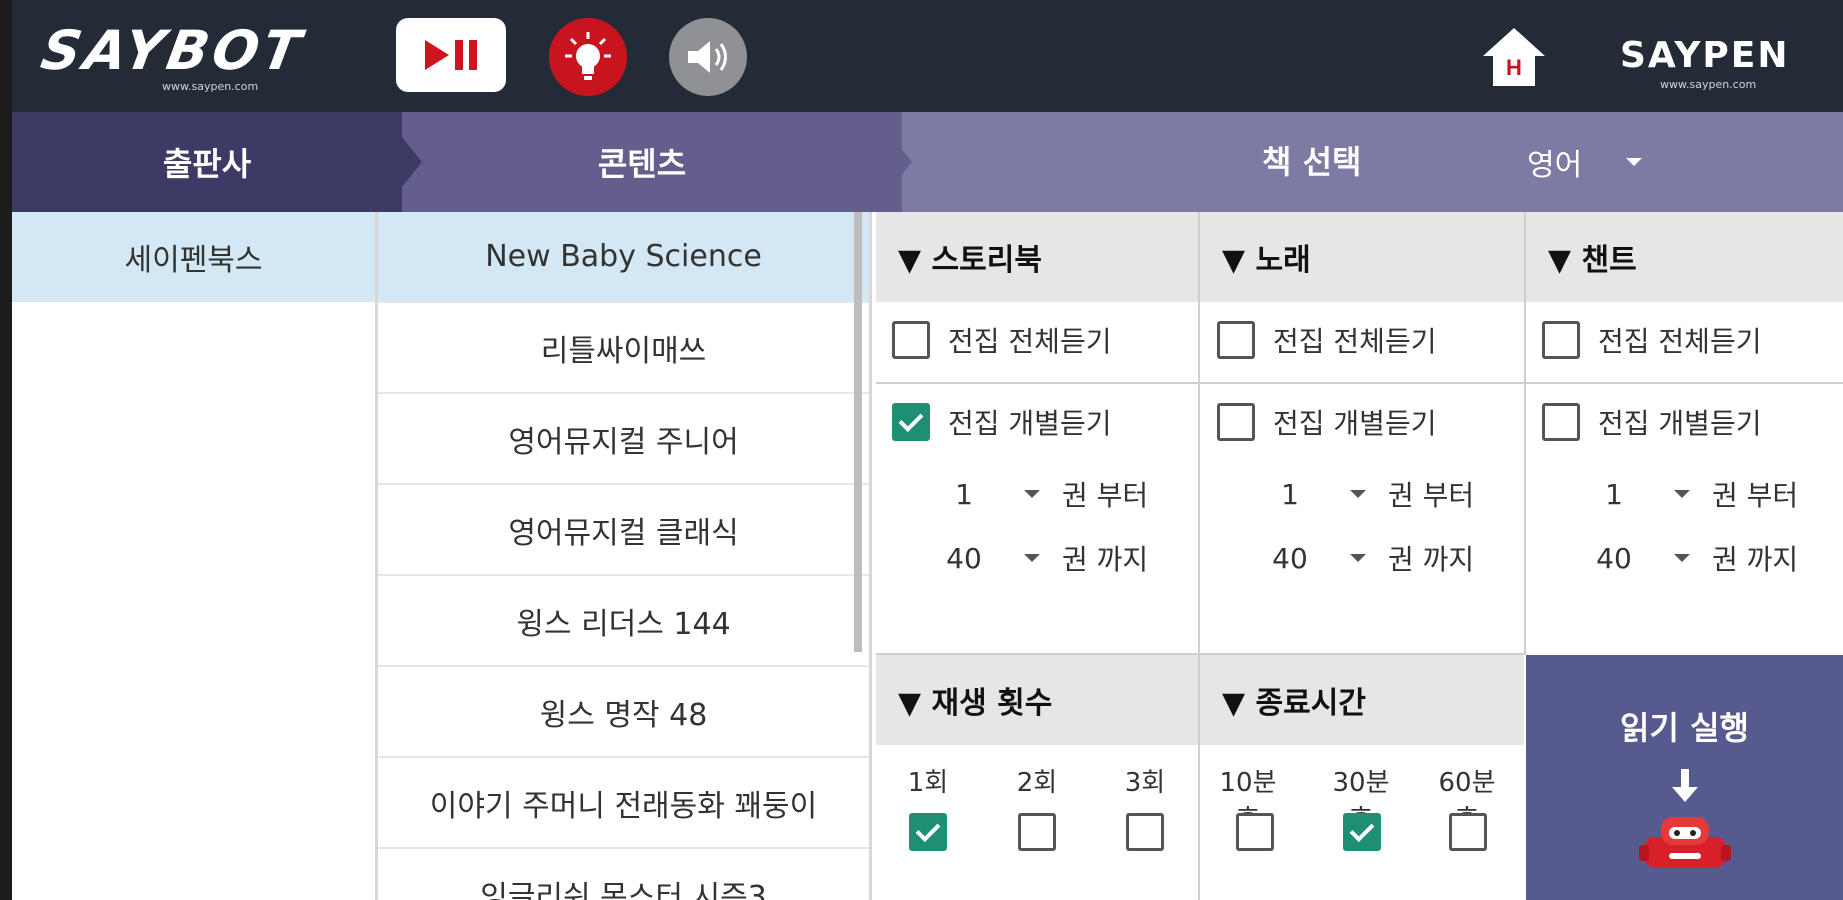  What do you see at coordinates (1684, 842) in the screenshot?
I see `robot-icon` at bounding box center [1684, 842].